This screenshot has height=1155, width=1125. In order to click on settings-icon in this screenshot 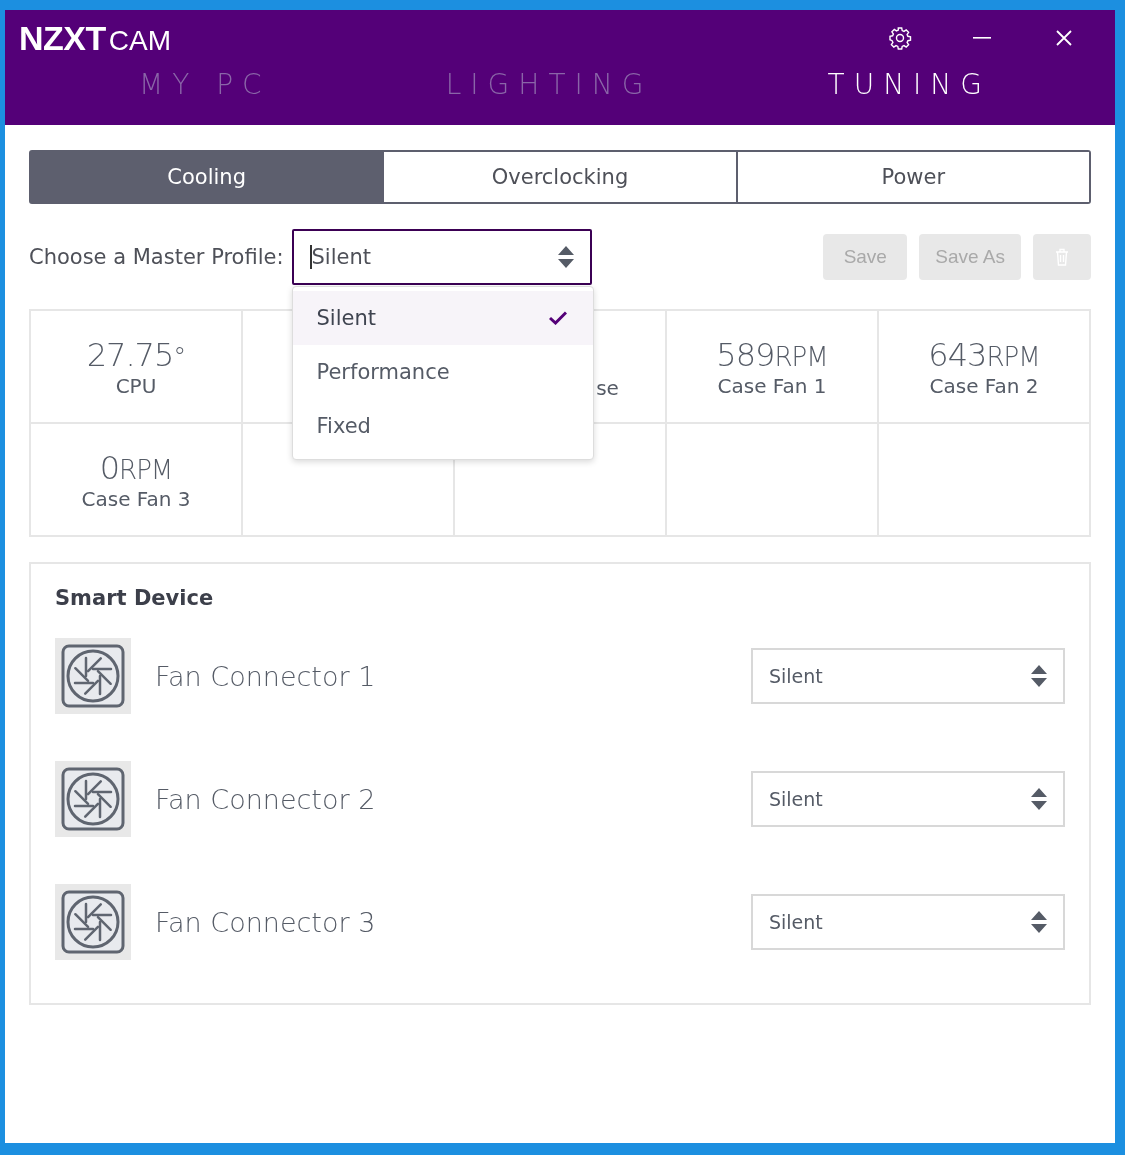, I will do `click(900, 38)`.